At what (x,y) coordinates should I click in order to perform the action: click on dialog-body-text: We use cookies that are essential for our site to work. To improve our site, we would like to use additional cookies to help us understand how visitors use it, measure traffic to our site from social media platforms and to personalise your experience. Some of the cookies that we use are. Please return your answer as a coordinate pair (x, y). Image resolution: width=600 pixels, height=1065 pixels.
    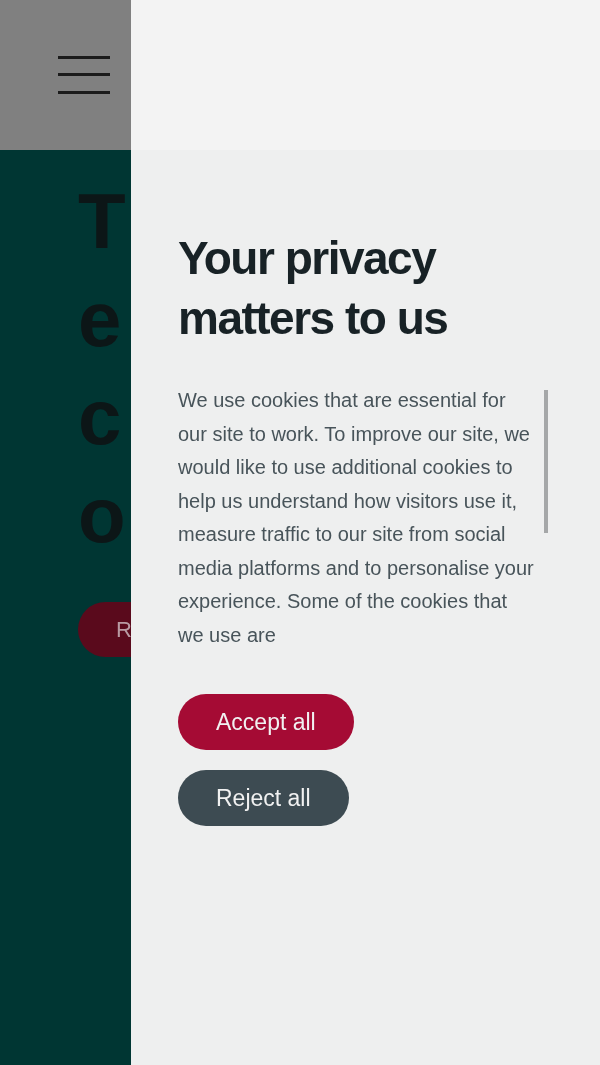
    Looking at the image, I should click on (356, 518).